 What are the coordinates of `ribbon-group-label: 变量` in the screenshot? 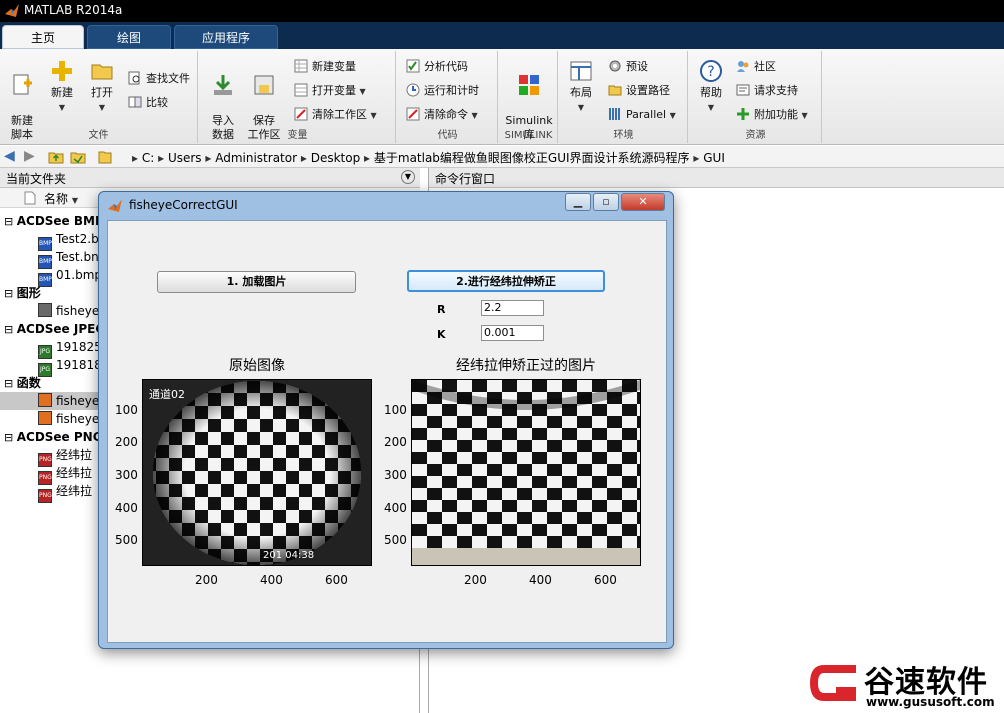 It's located at (297, 135).